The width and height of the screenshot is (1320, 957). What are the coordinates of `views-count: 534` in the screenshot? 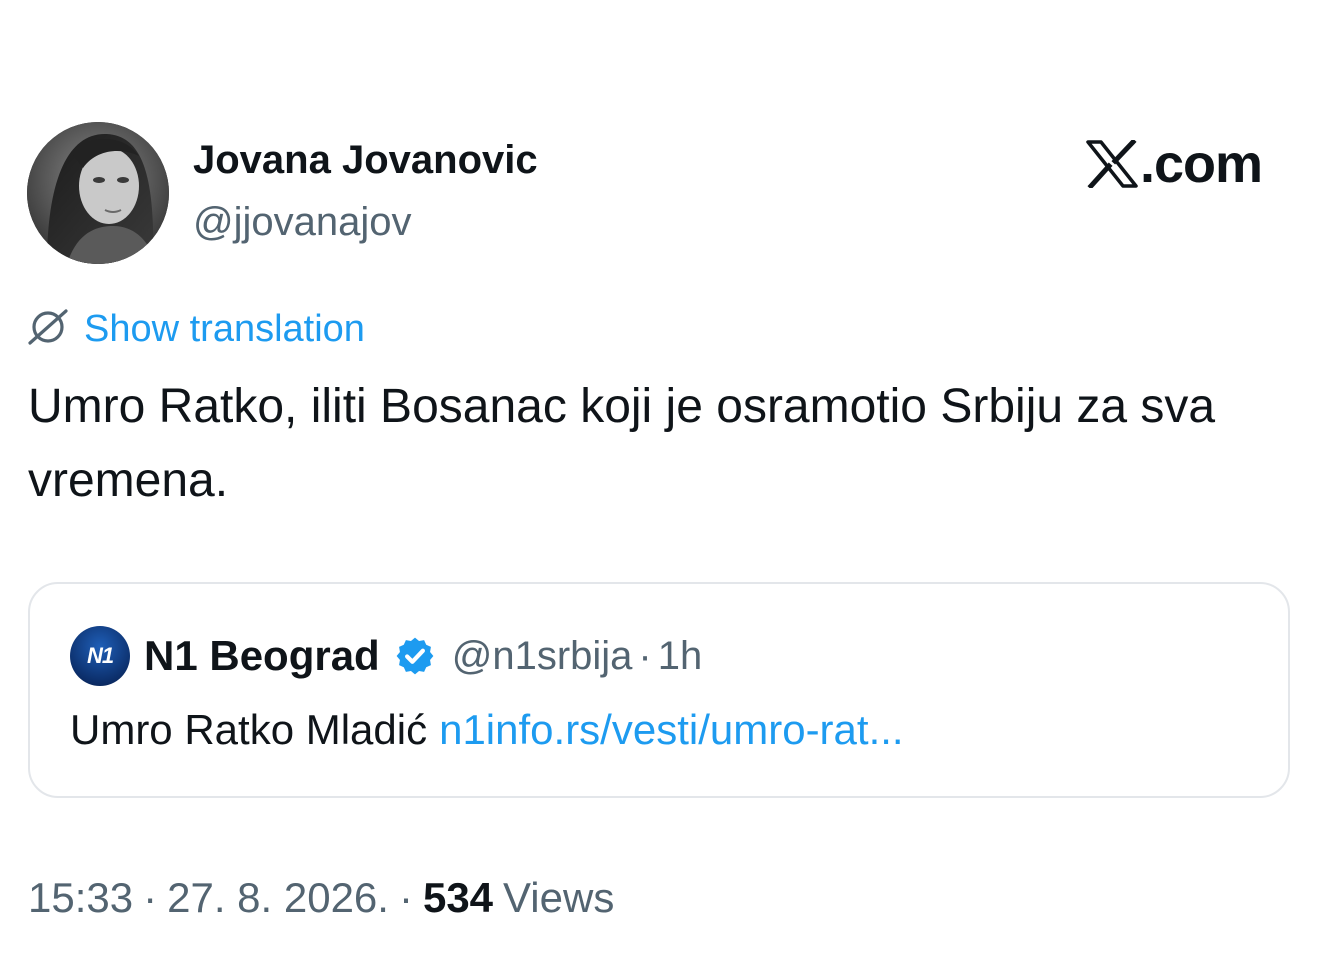 It's located at (458, 897).